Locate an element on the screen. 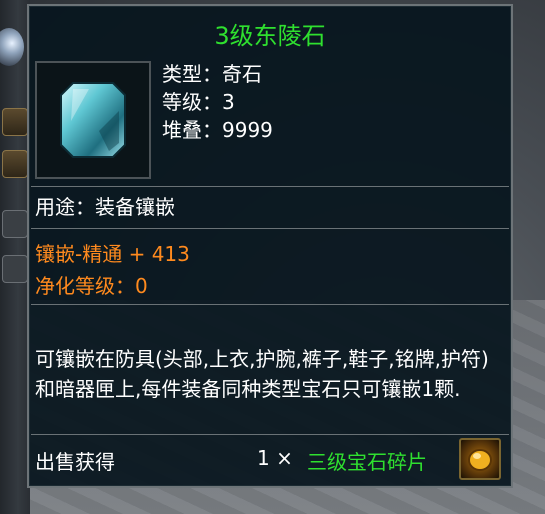 This screenshot has height=514, width=545. type-label: 类型： is located at coordinates (192, 74).